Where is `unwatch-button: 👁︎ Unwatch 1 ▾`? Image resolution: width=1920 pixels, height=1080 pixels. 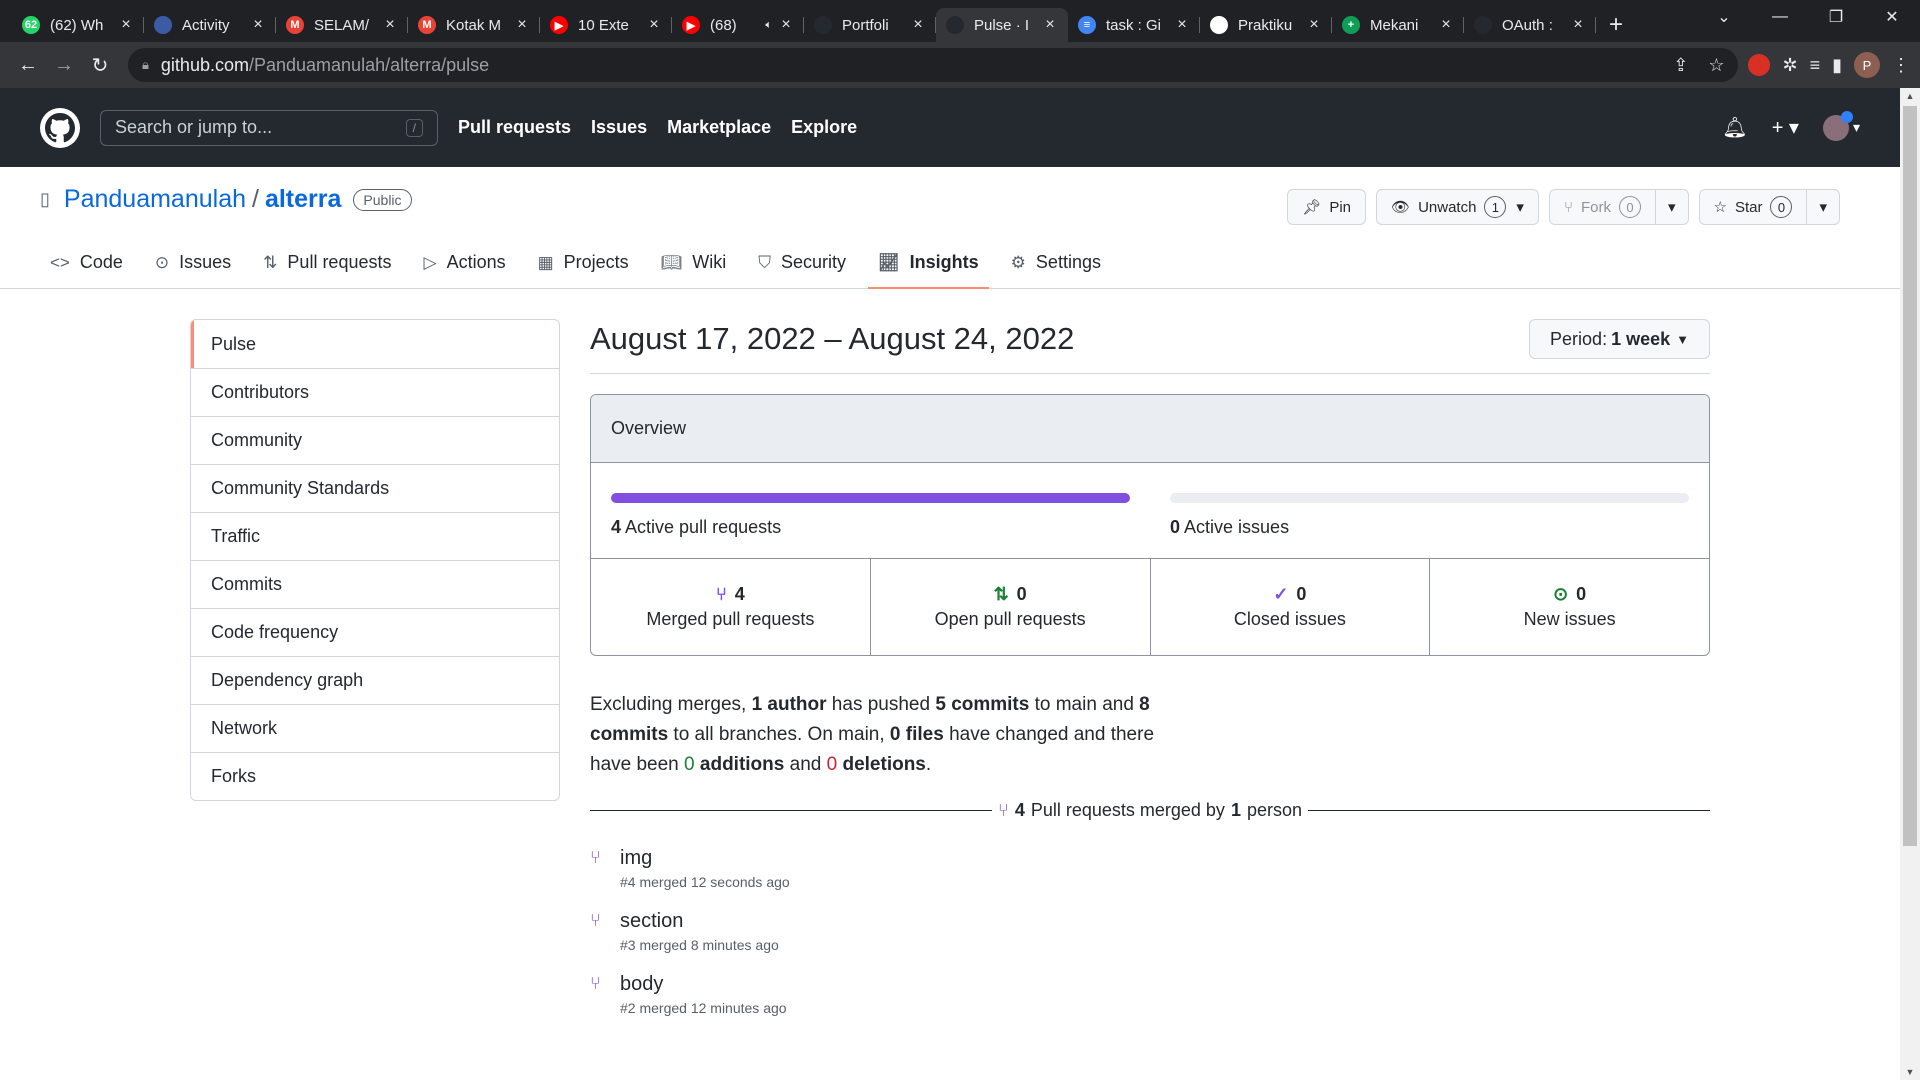 unwatch-button: 👁︎ Unwatch 1 ▾ is located at coordinates (1457, 207).